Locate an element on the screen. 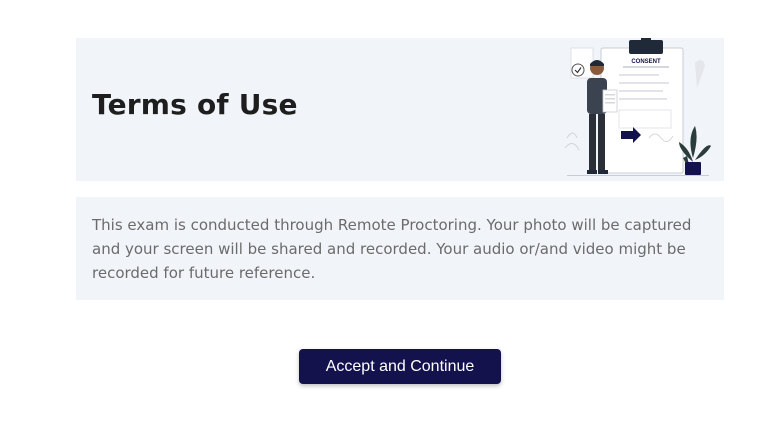 The height and width of the screenshot is (425, 781). consent-label: CONSENT is located at coordinates (646, 62).